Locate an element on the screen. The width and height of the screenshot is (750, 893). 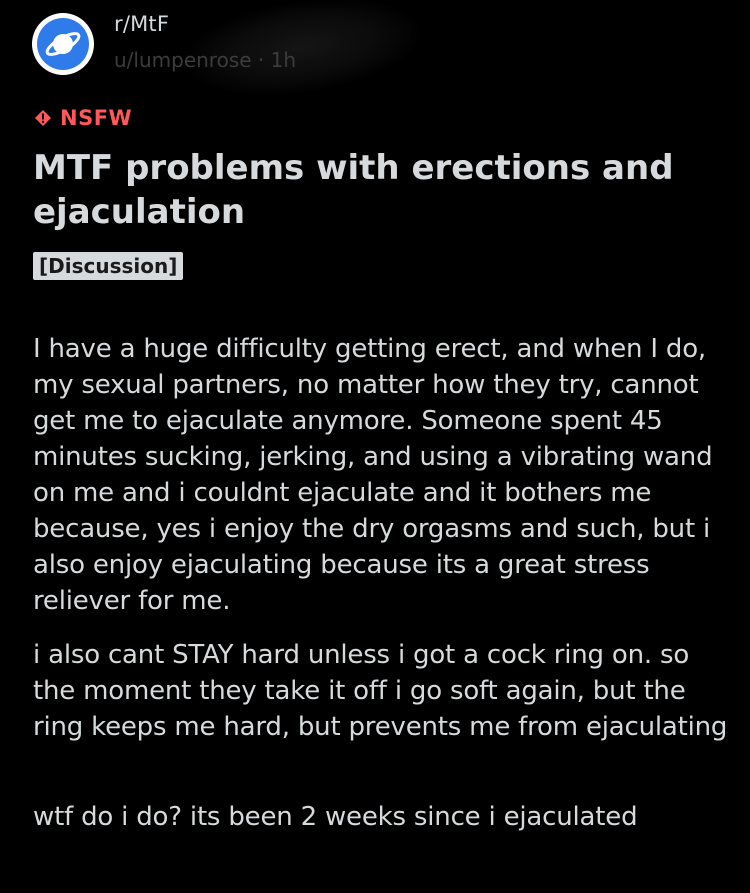
nsfw-label: NSFW is located at coordinates (96, 118).